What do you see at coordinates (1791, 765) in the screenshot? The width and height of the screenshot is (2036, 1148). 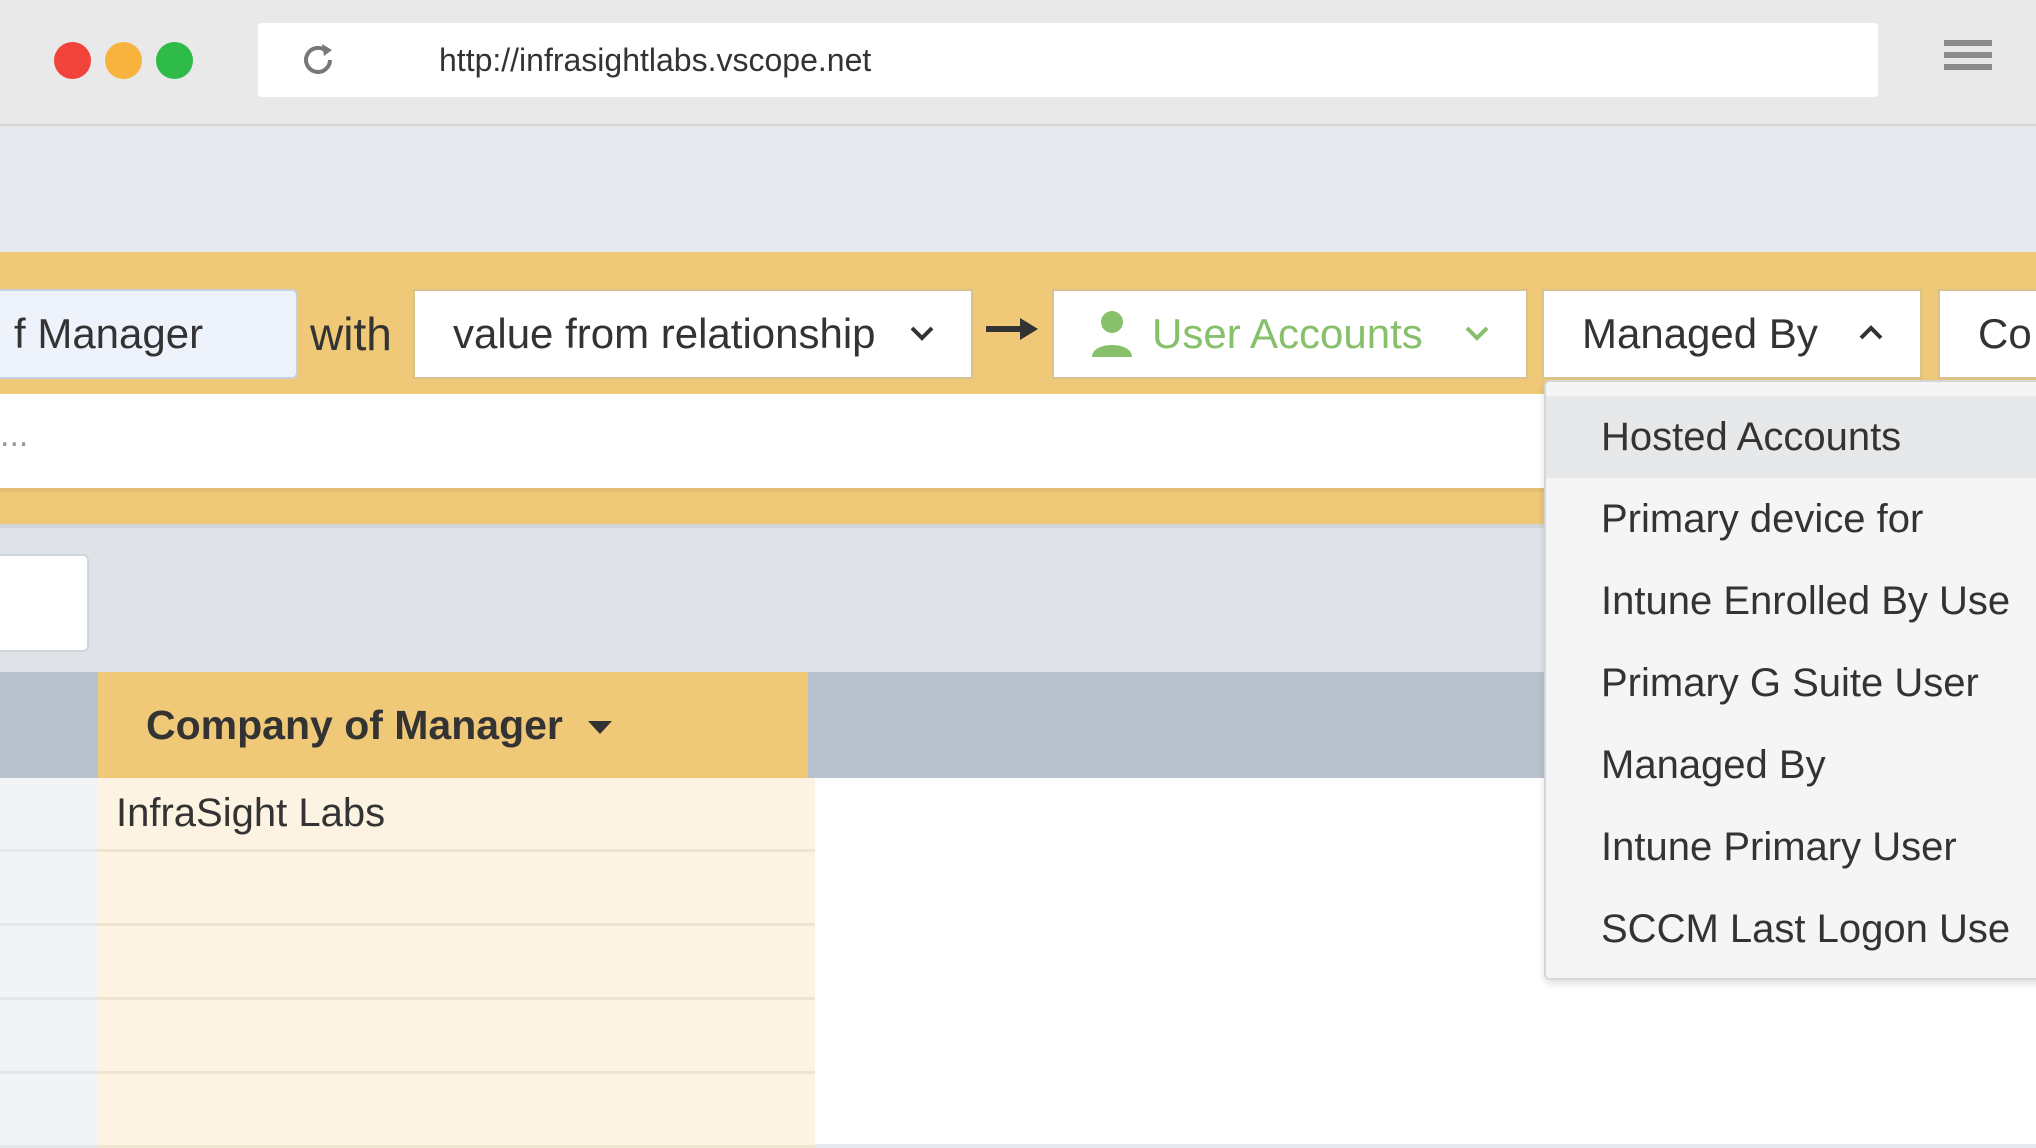 I see `dropdown-item-managed-by: Managed By` at bounding box center [1791, 765].